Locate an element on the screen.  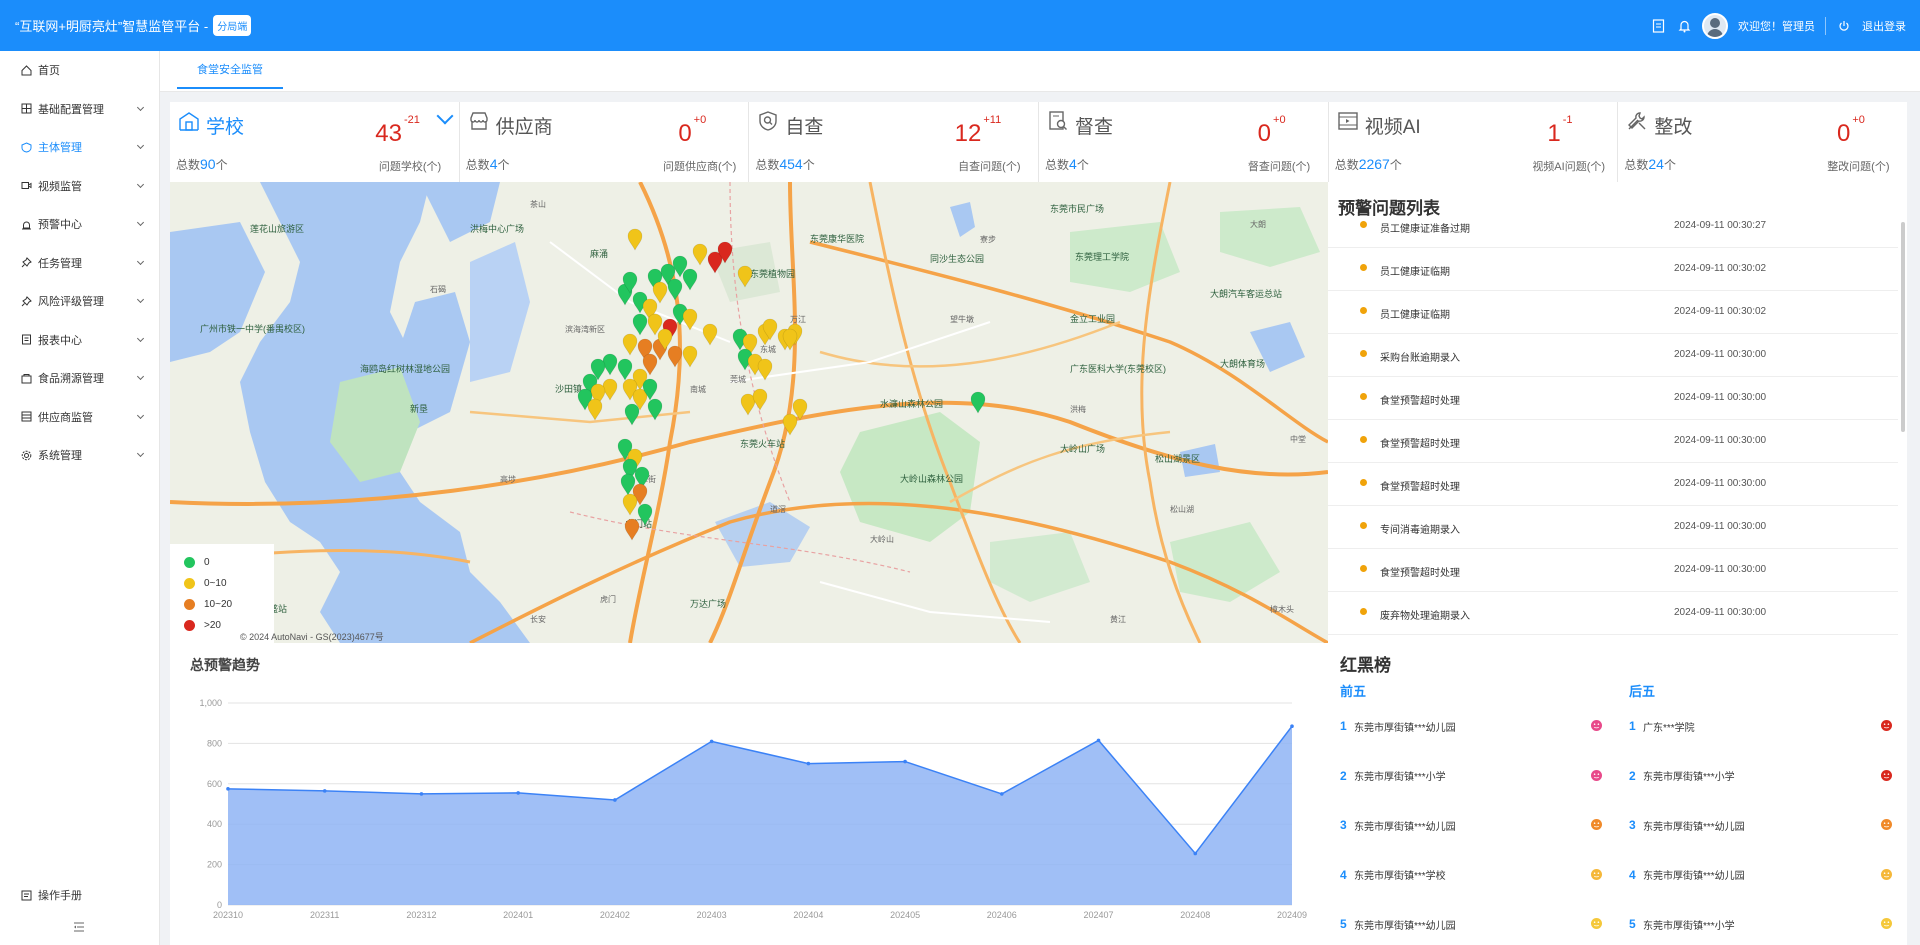
ranking-row: 1 东莞市厚街镇***幼儿园 is located at coordinates (1398, 726).